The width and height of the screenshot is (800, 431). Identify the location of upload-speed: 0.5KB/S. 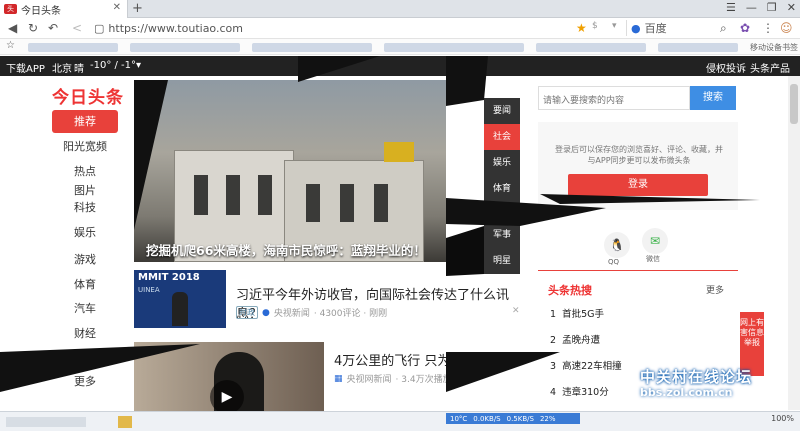
(520, 418).